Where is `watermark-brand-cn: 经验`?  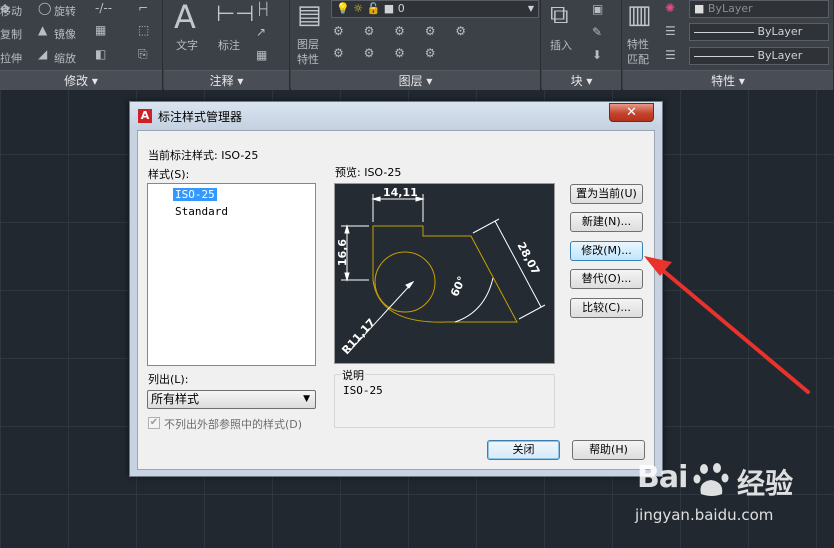
watermark-brand-cn: 经验 is located at coordinates (765, 483).